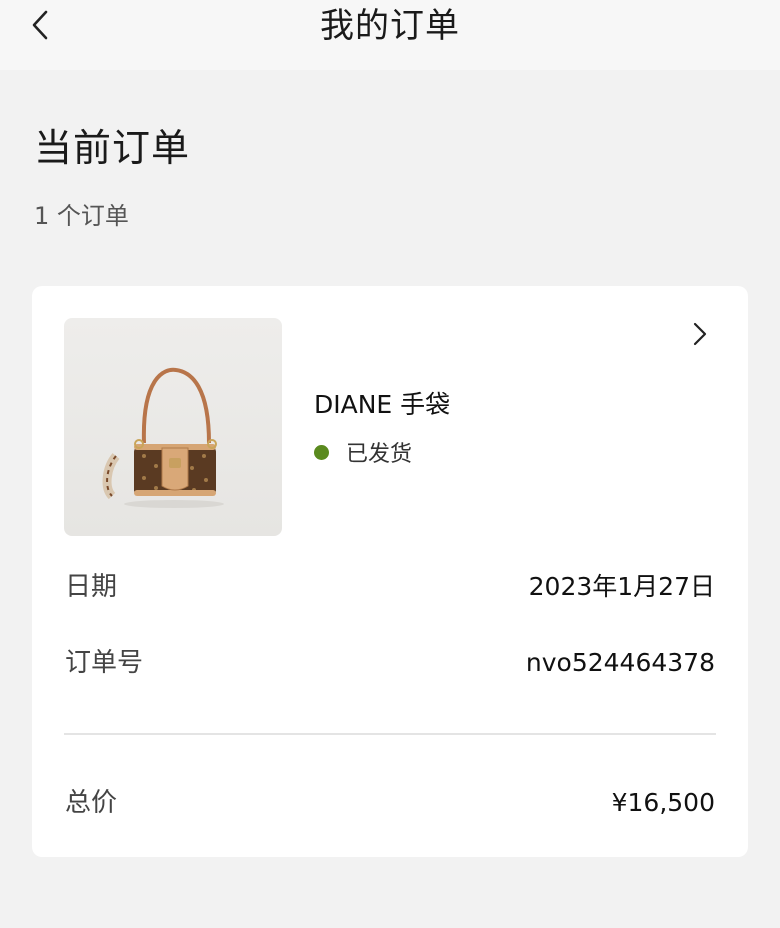 The height and width of the screenshot is (928, 780). I want to click on status-text: 已发货, so click(379, 454).